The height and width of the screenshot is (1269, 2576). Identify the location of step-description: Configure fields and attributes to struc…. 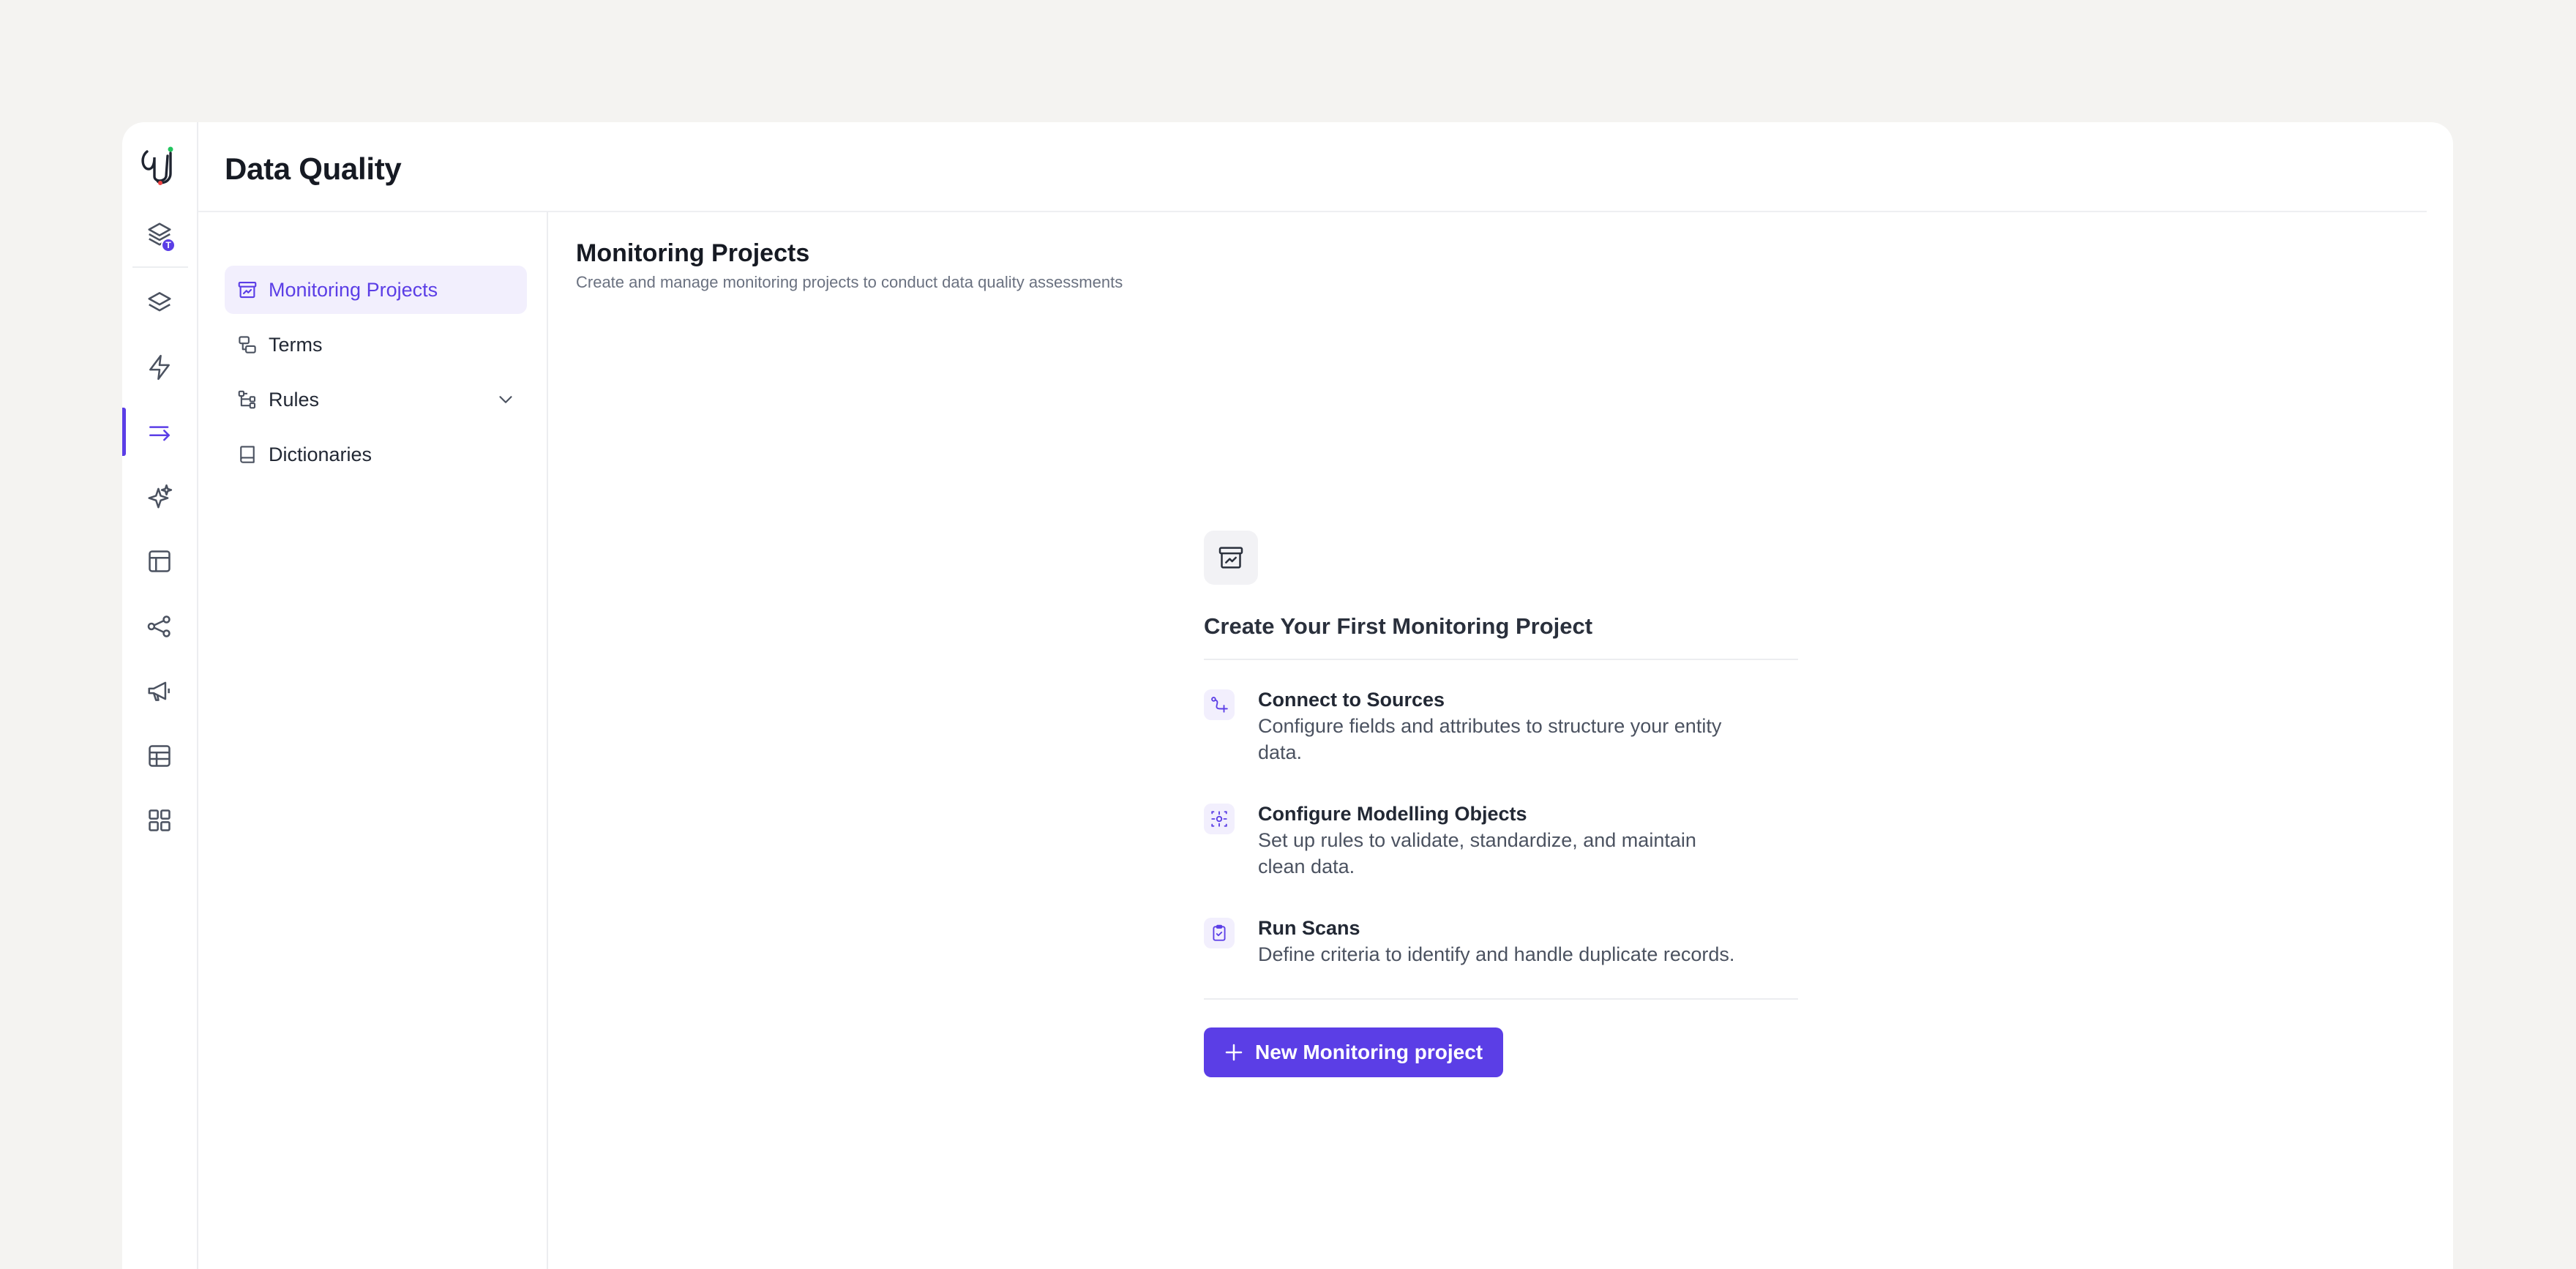
(1490, 739).